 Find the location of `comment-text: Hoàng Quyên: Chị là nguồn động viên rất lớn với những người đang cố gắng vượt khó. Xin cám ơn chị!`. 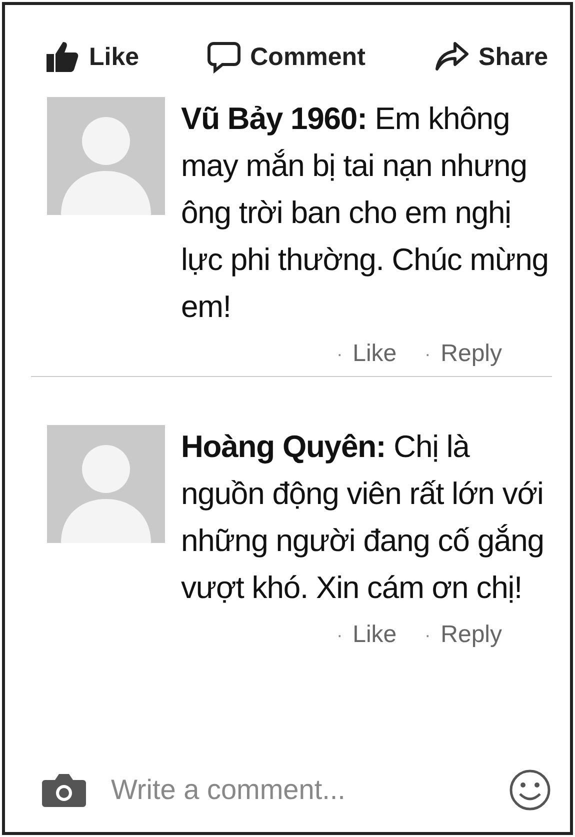

comment-text: Hoàng Quyên: Chị là nguồn động viên rất lớn với những người đang cố gắng vượt khó. Xin cám ơn chị! is located at coordinates (363, 517).